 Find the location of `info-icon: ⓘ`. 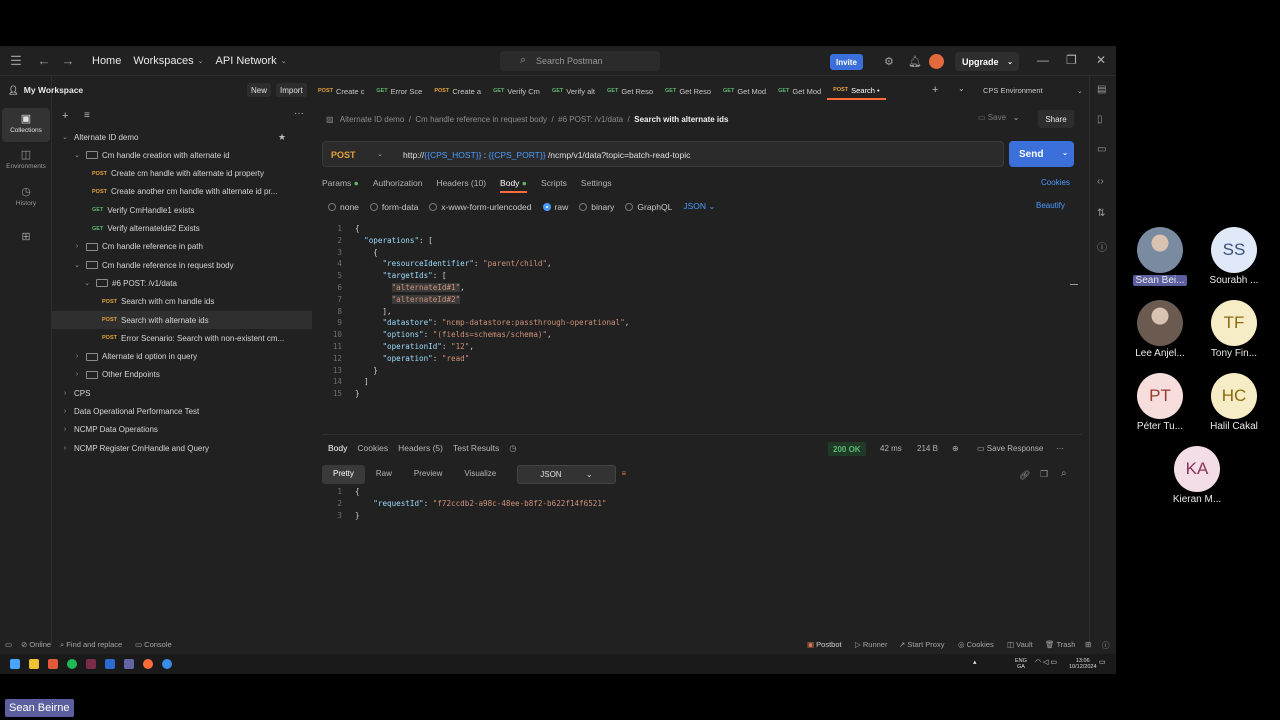

info-icon: ⓘ is located at coordinates (1102, 246).